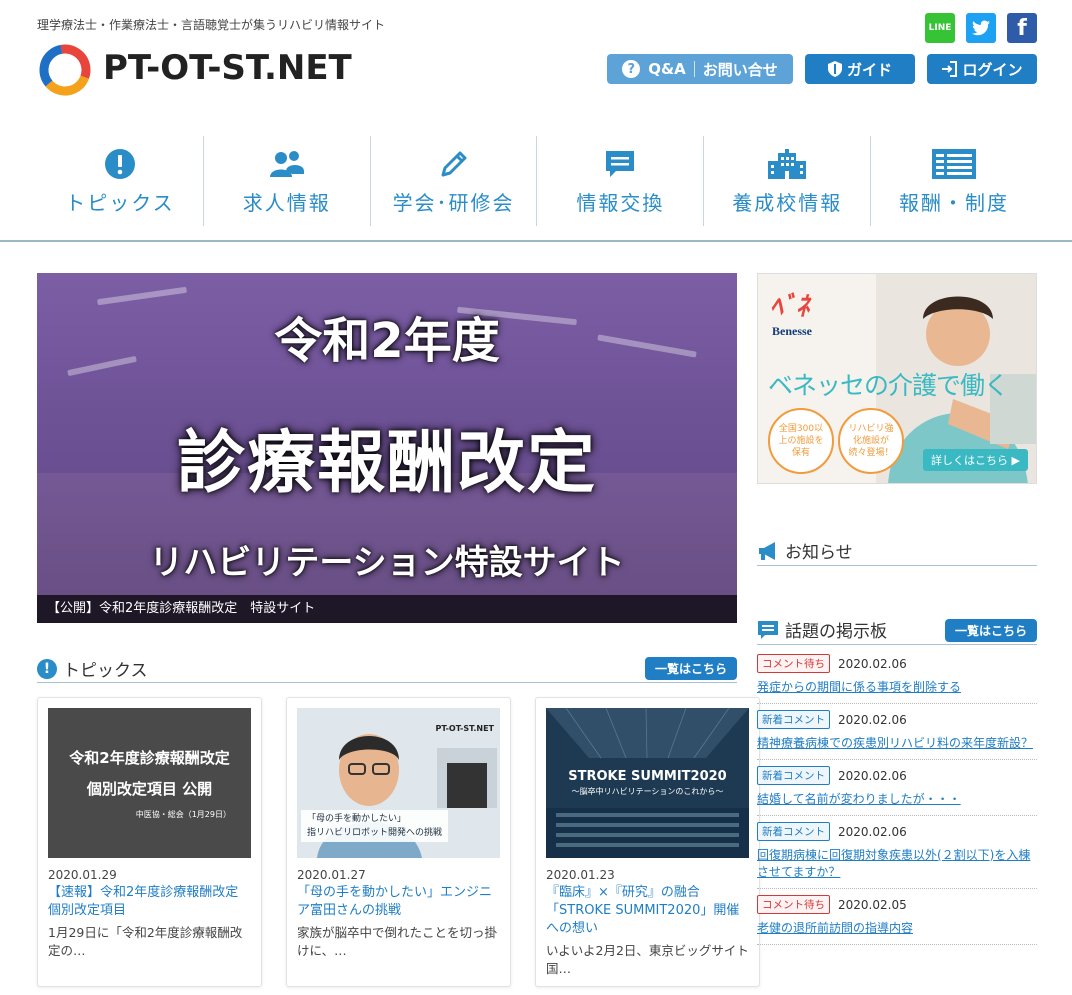 This screenshot has height=995, width=1072. I want to click on benesse-logo-icon: ﾍﾞﾈ, so click(790, 307).